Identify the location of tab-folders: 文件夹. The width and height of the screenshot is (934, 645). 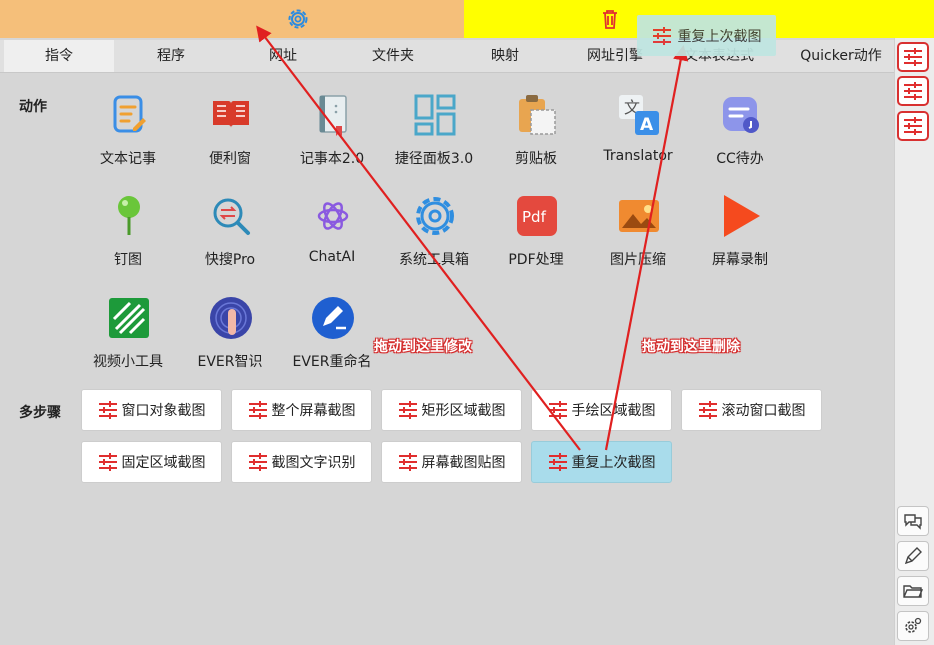
(393, 56).